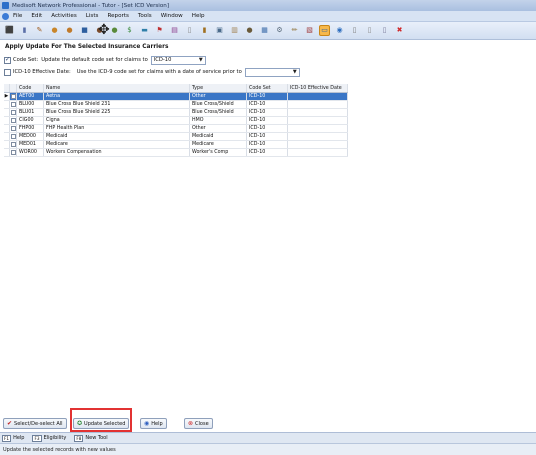 This screenshot has height=455, width=536. What do you see at coordinates (5, 16) in the screenshot?
I see `menu-app-icon` at bounding box center [5, 16].